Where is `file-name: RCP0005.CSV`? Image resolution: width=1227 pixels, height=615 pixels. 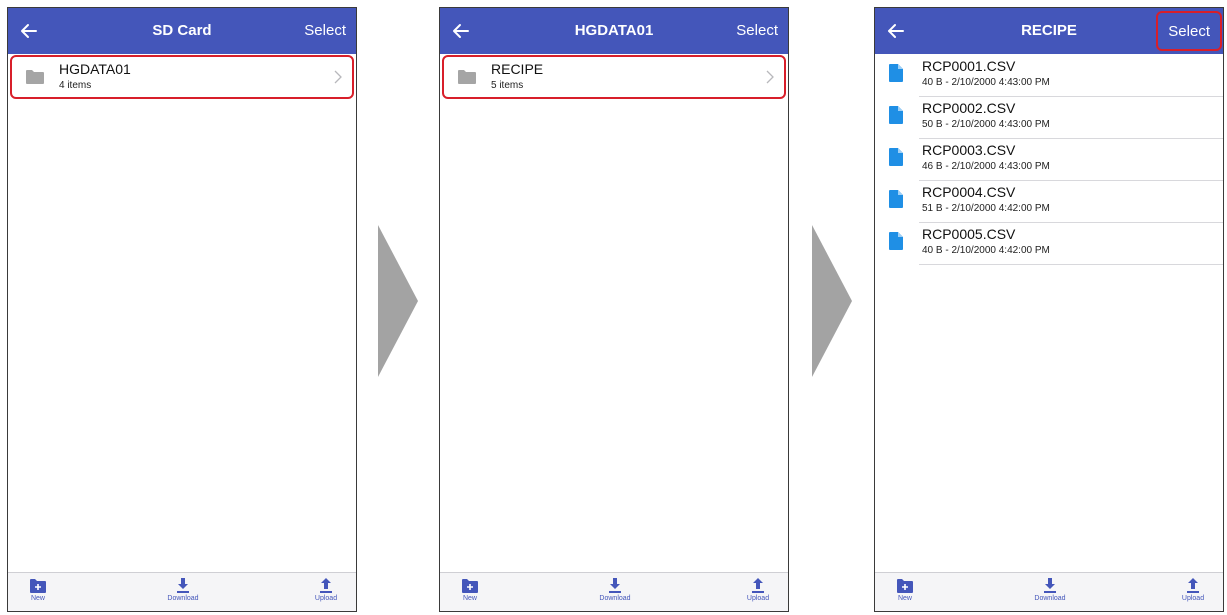 file-name: RCP0005.CSV is located at coordinates (969, 234).